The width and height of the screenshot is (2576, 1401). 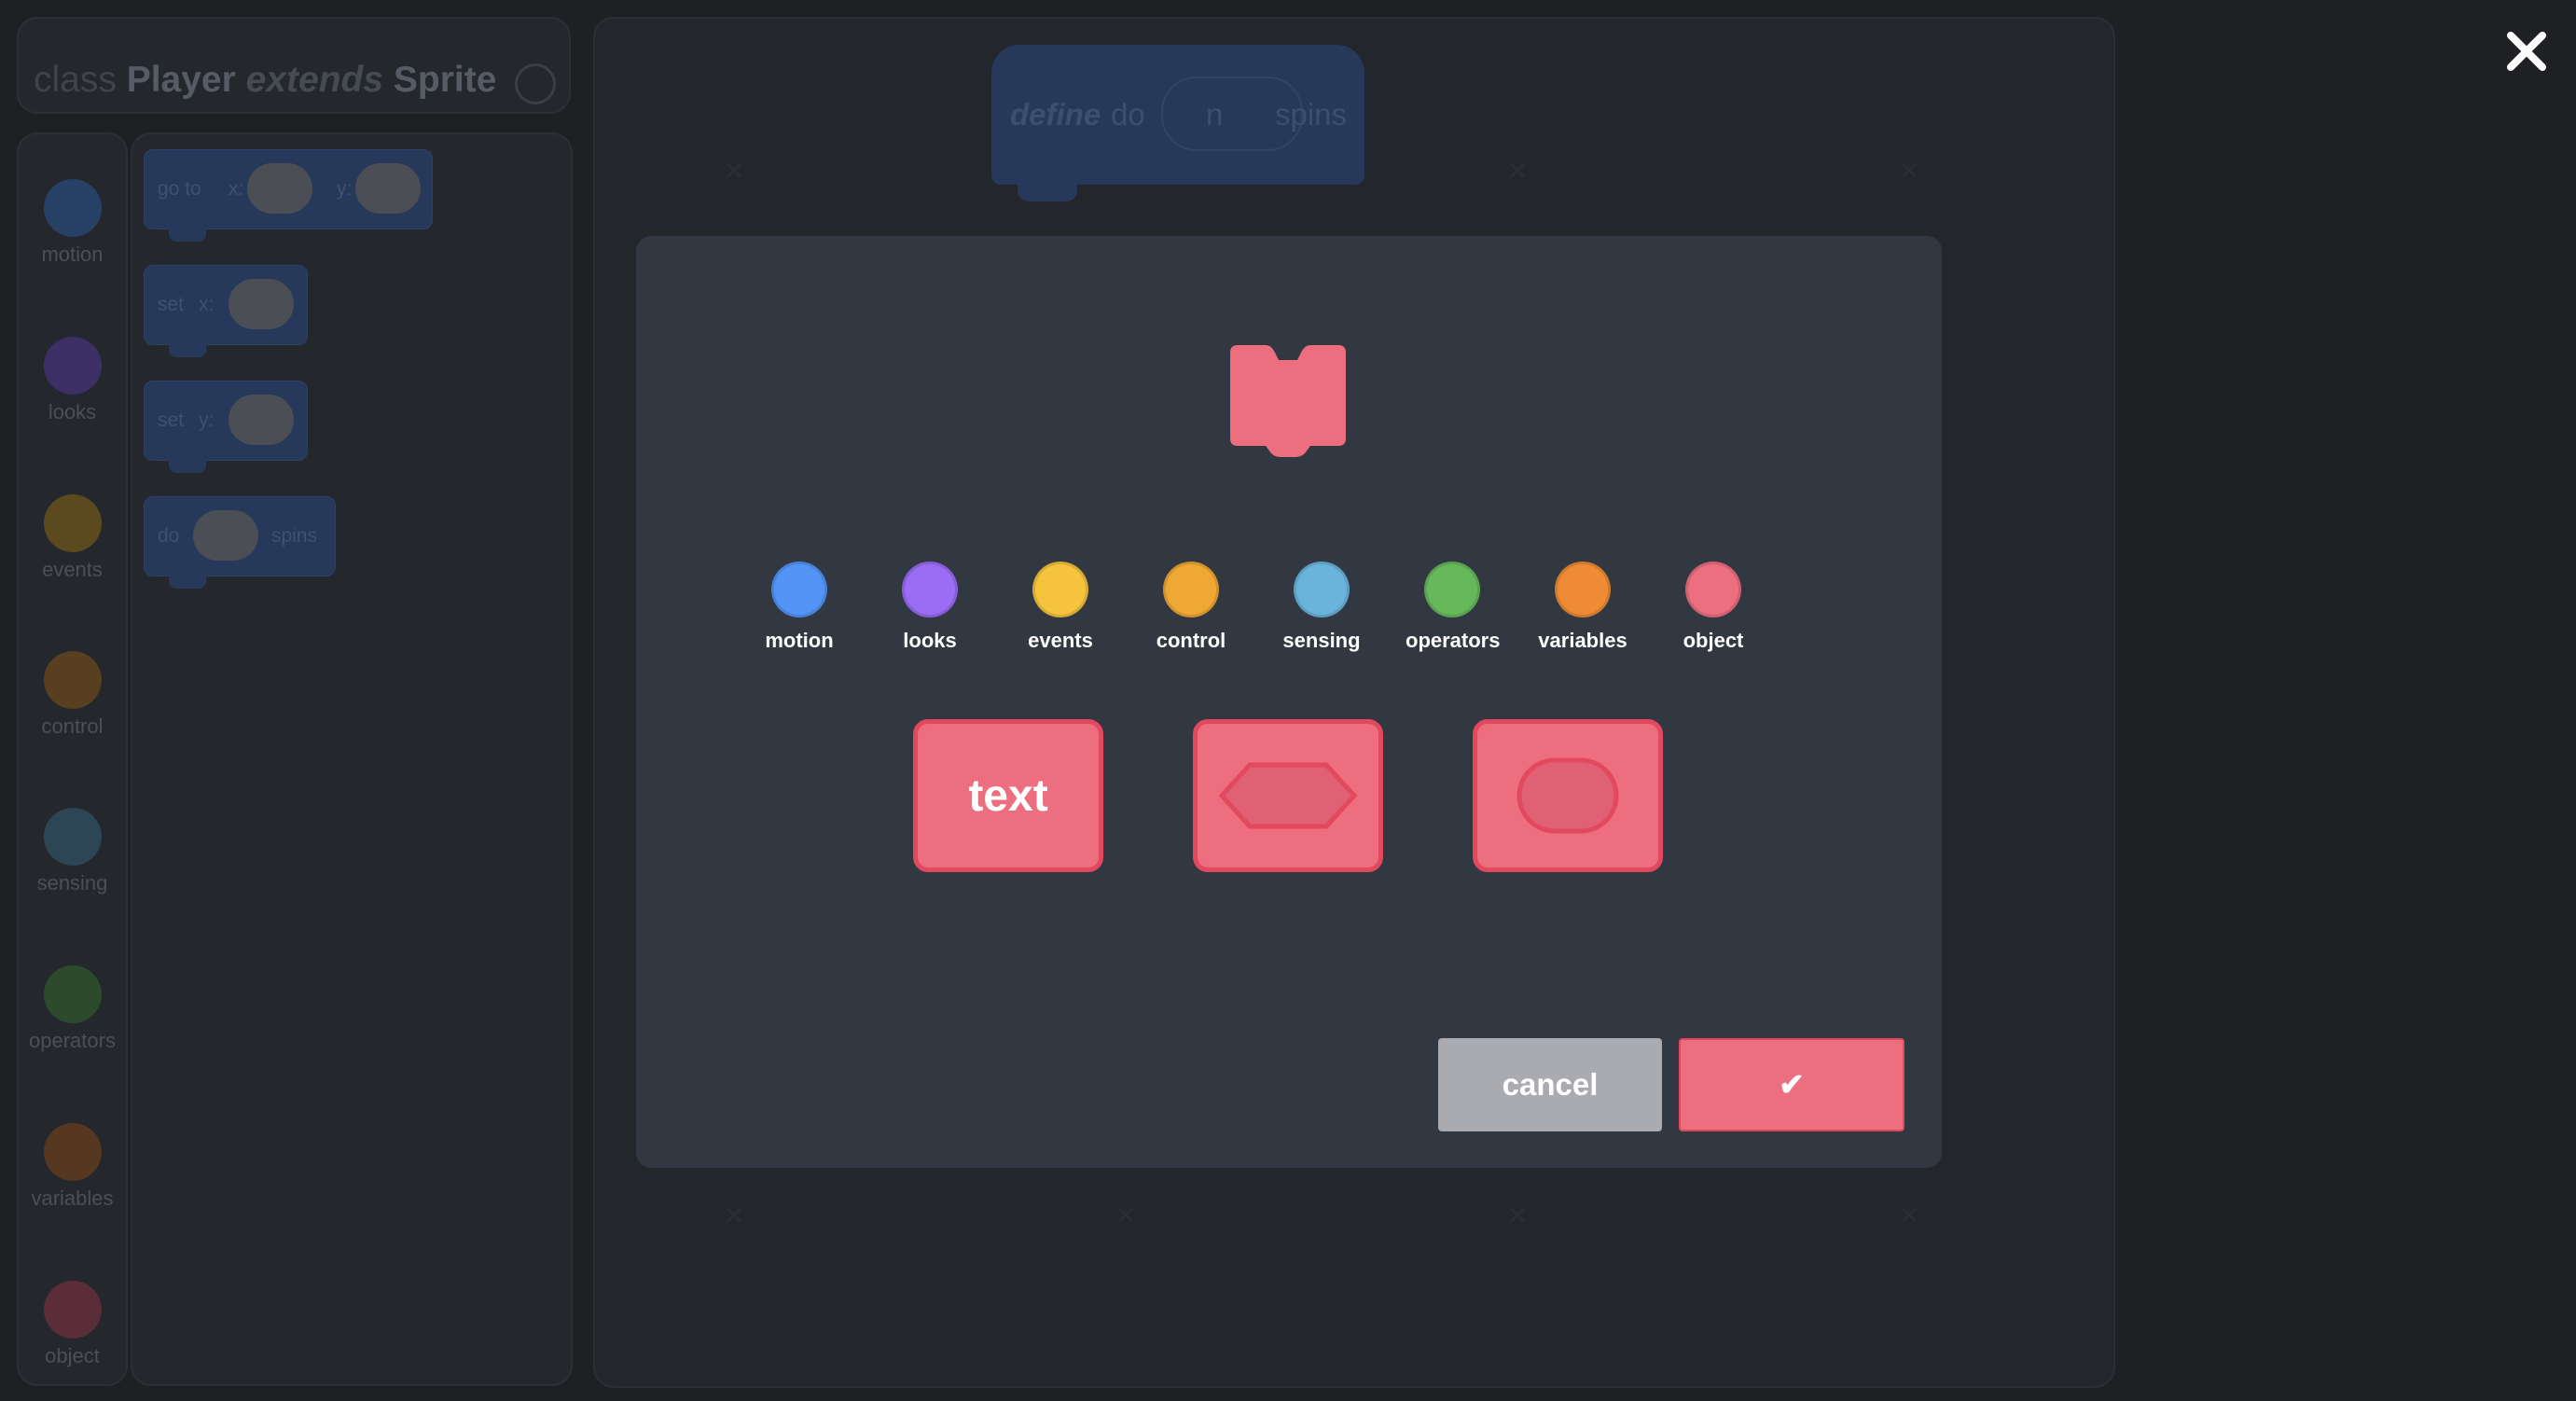 I want to click on color-swatch-sensing: sensing, so click(x=1321, y=607).